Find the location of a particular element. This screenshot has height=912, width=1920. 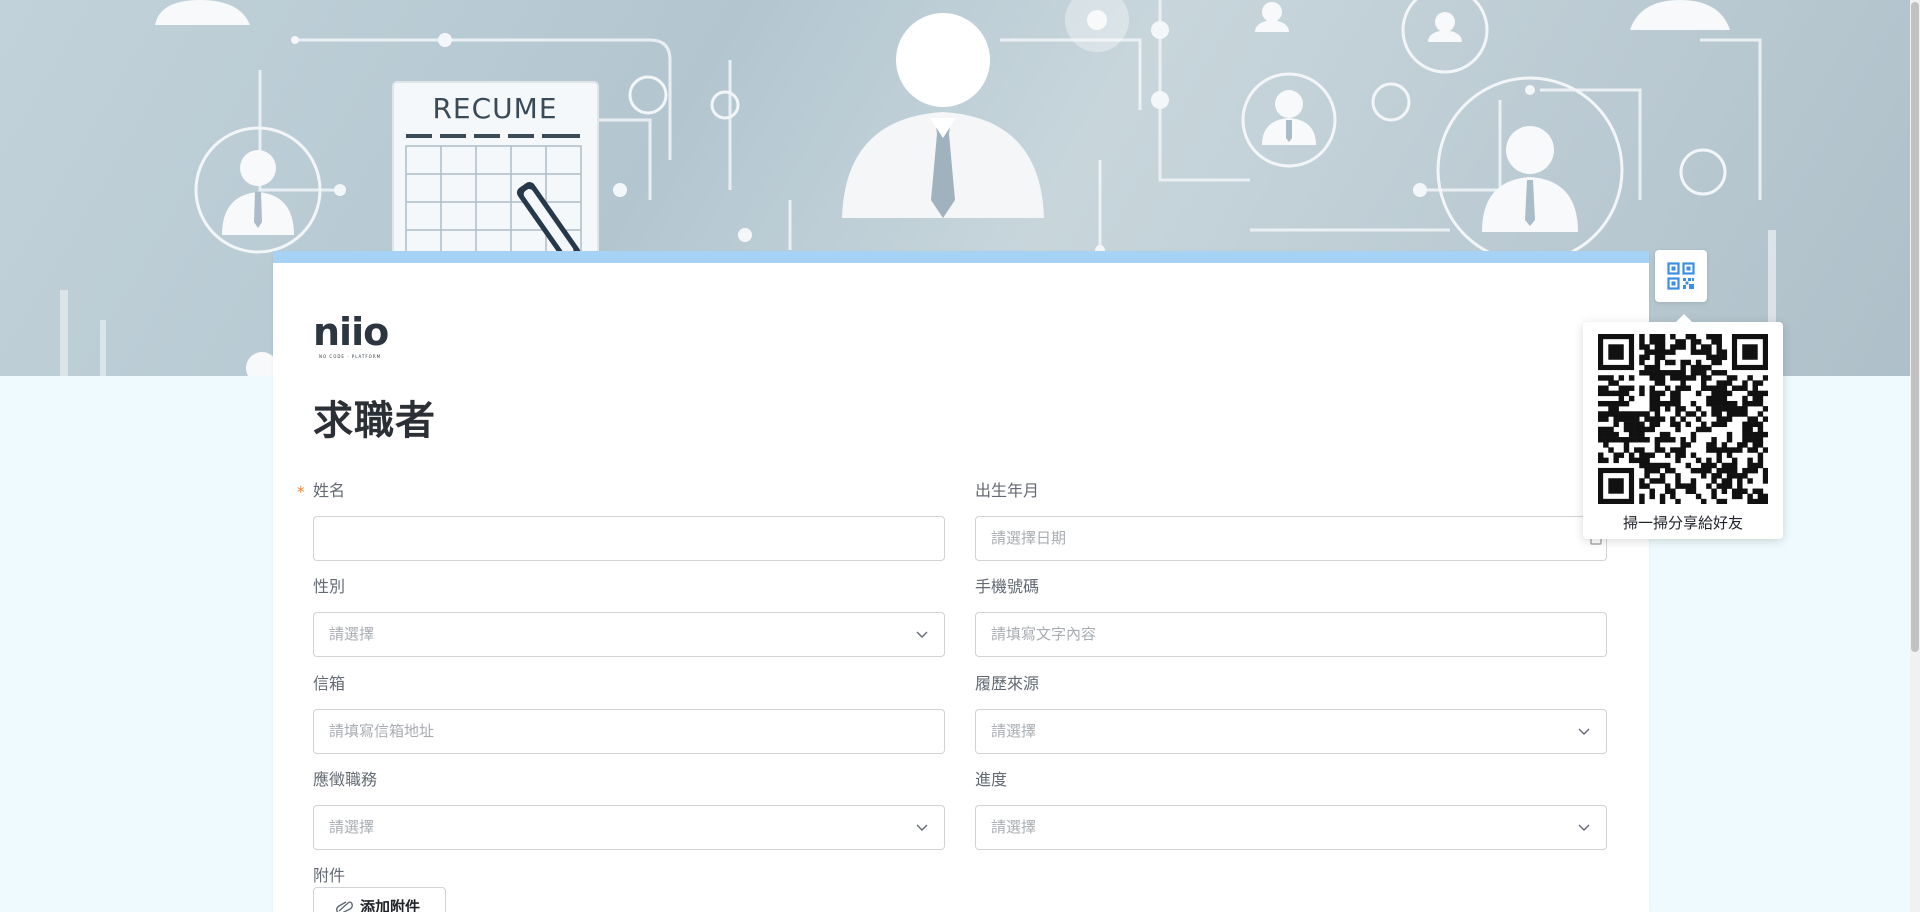

progress-placeholder: 請選擇 is located at coordinates (1014, 827).